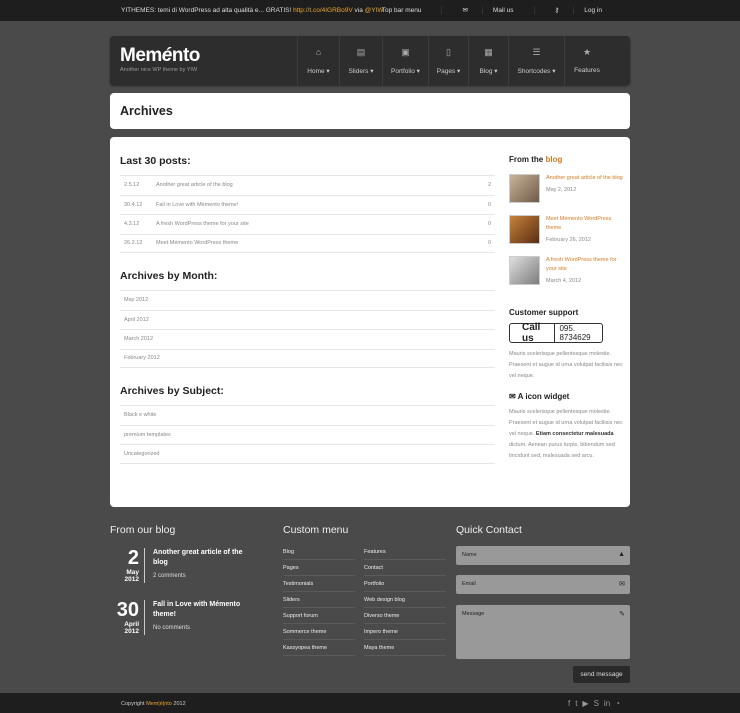 This screenshot has height=713, width=740. I want to click on footer-menu-link: Sliders, so click(319, 600).